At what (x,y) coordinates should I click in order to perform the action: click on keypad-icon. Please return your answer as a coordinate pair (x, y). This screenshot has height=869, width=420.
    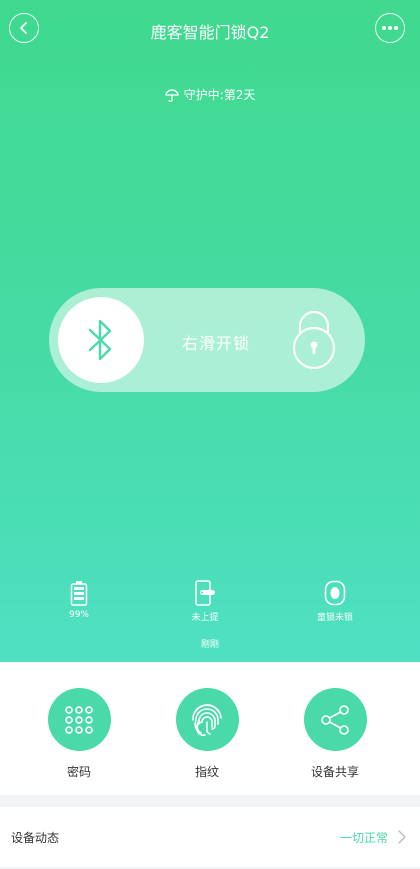
    Looking at the image, I should click on (79, 719).